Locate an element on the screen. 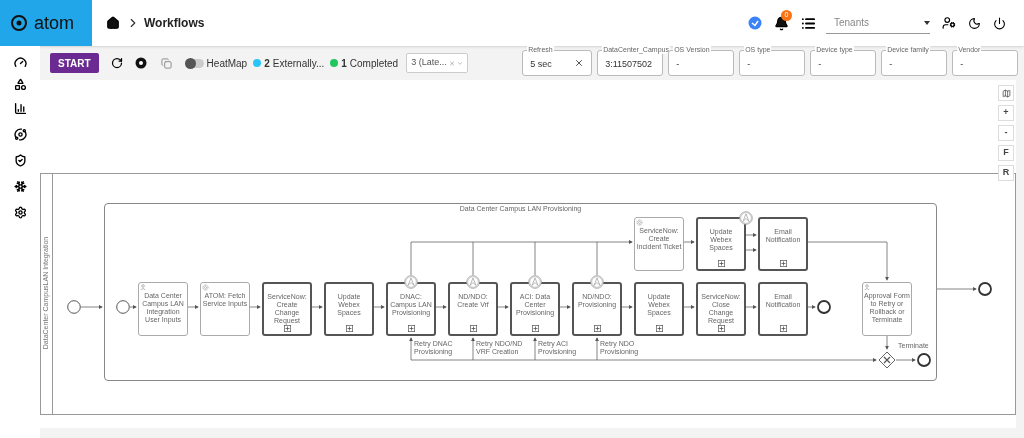  settings-icon is located at coordinates (20, 212).